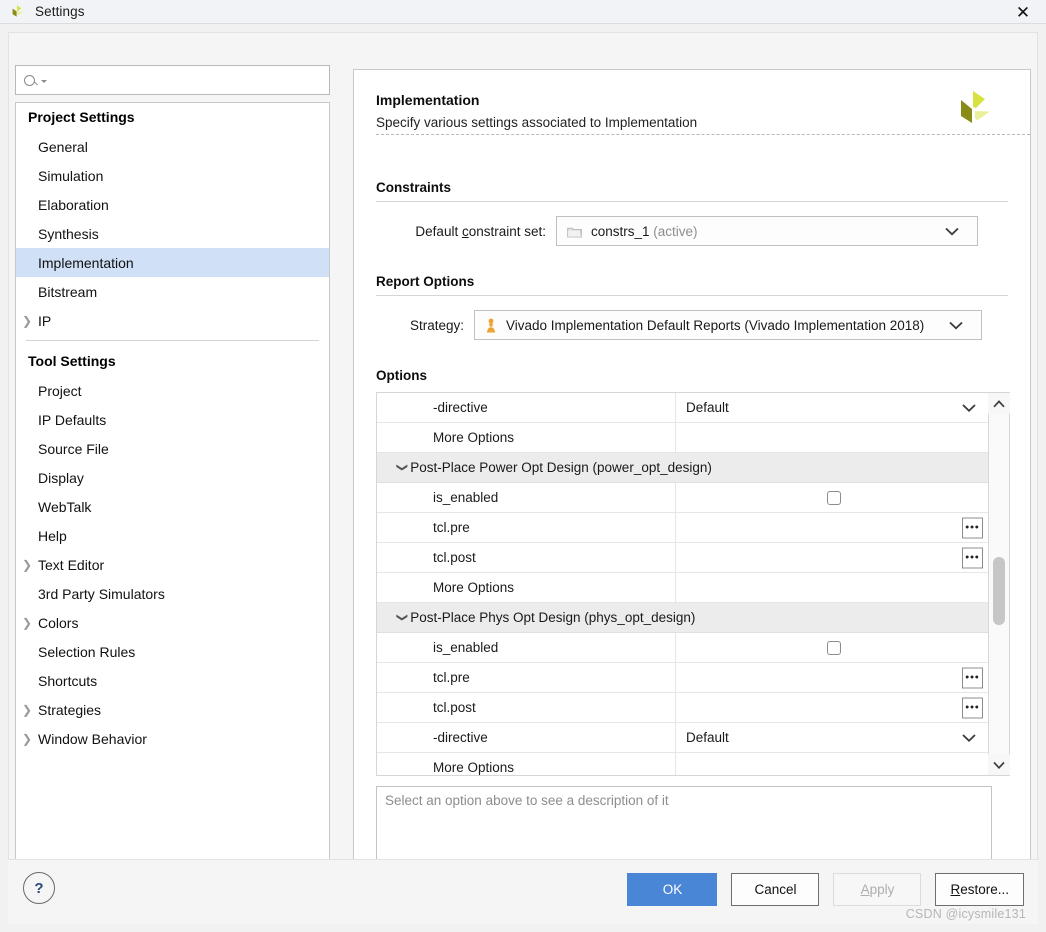 The image size is (1046, 932). I want to click on sidebar-item-3rd-party-simulators: 3rd Party Simulators, so click(172, 593).